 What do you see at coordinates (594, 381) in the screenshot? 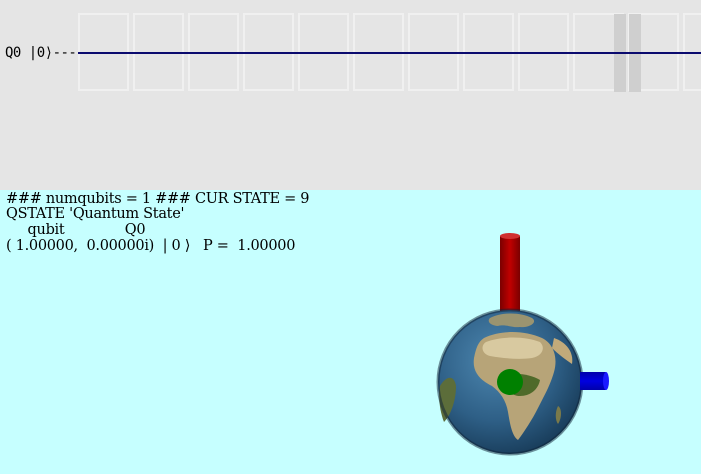
I see `x-axis-arrow` at bounding box center [594, 381].